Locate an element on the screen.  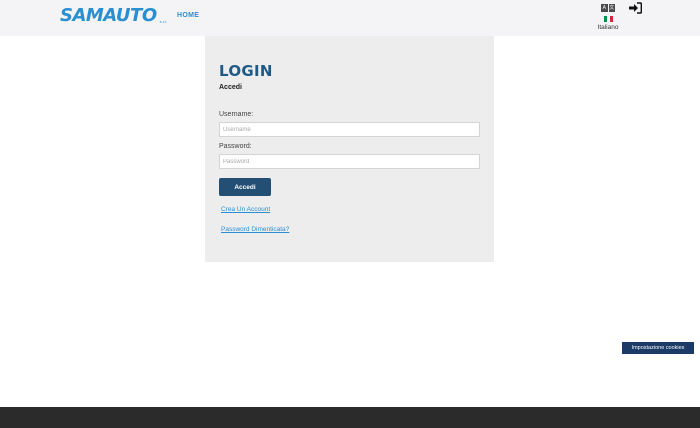
password-label: Password: is located at coordinates (235, 146).